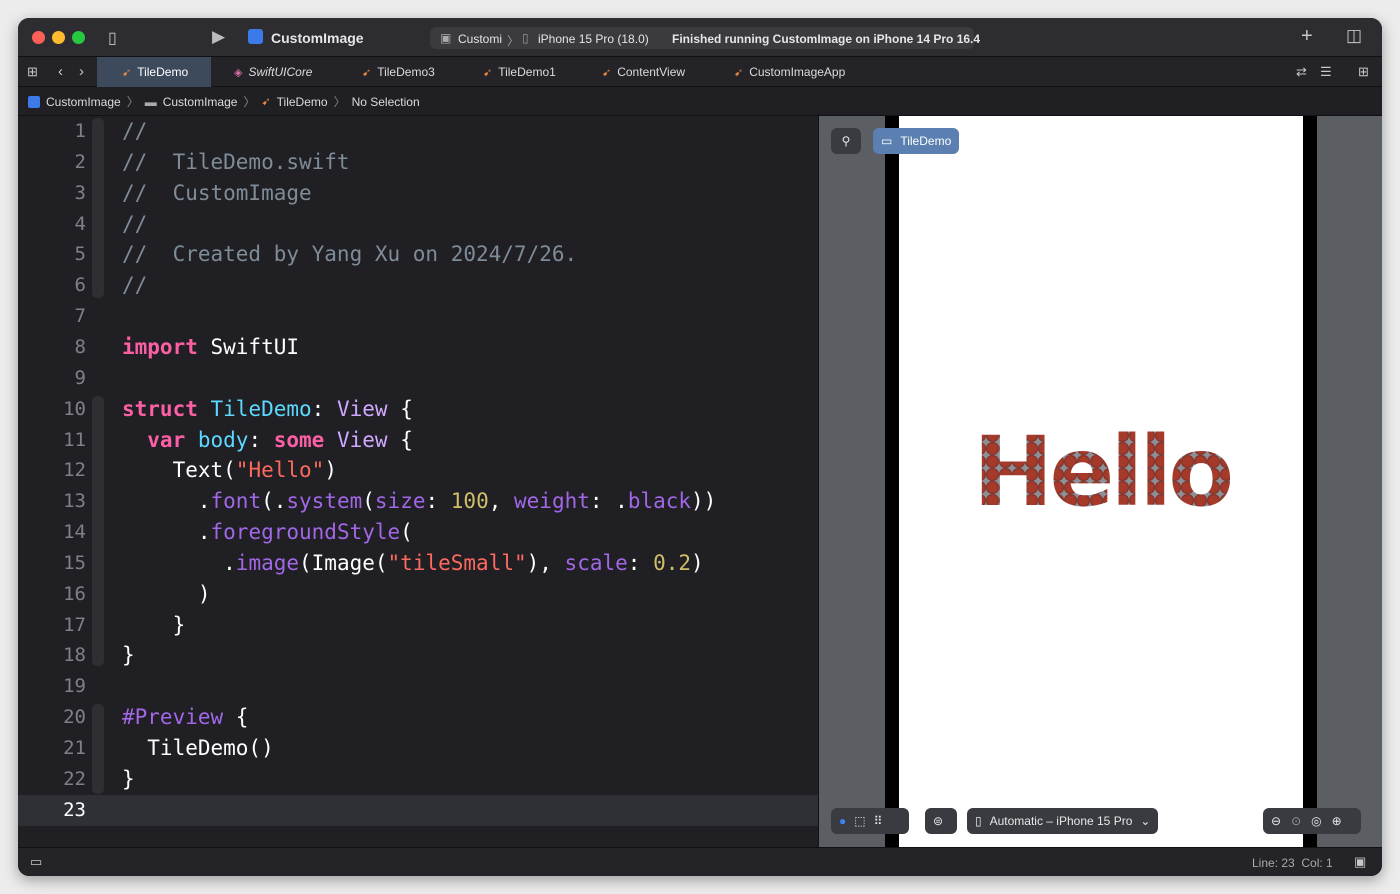  I want to click on breadcrumb-file: TileDemo, so click(302, 102).